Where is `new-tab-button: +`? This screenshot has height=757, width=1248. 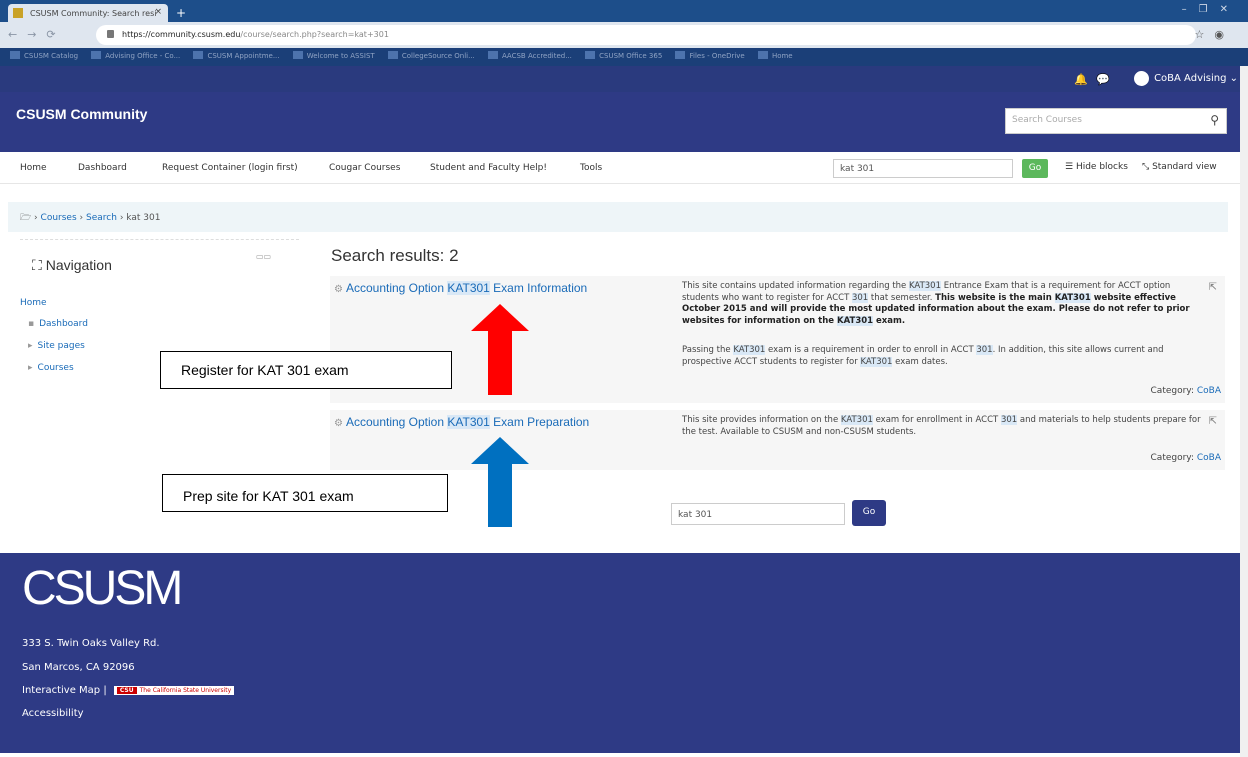 new-tab-button: + is located at coordinates (181, 13).